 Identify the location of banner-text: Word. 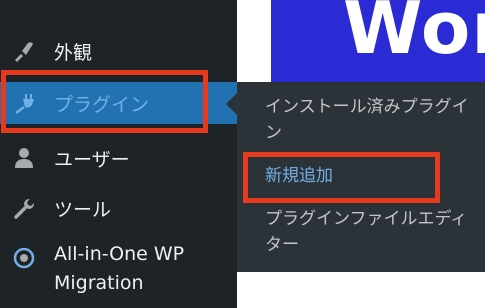
(414, 35).